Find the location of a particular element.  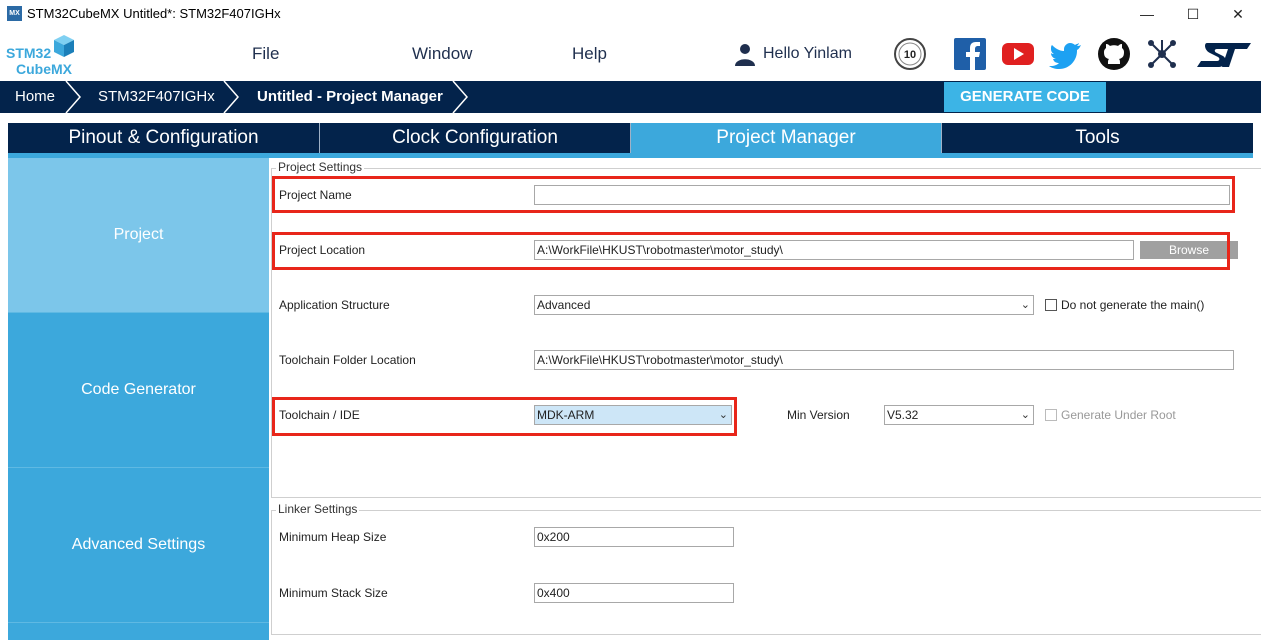

nav-project: Project is located at coordinates (138, 235).